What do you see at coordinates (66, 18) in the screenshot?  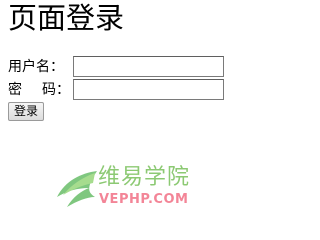 I see `page-title: 页面登录` at bounding box center [66, 18].